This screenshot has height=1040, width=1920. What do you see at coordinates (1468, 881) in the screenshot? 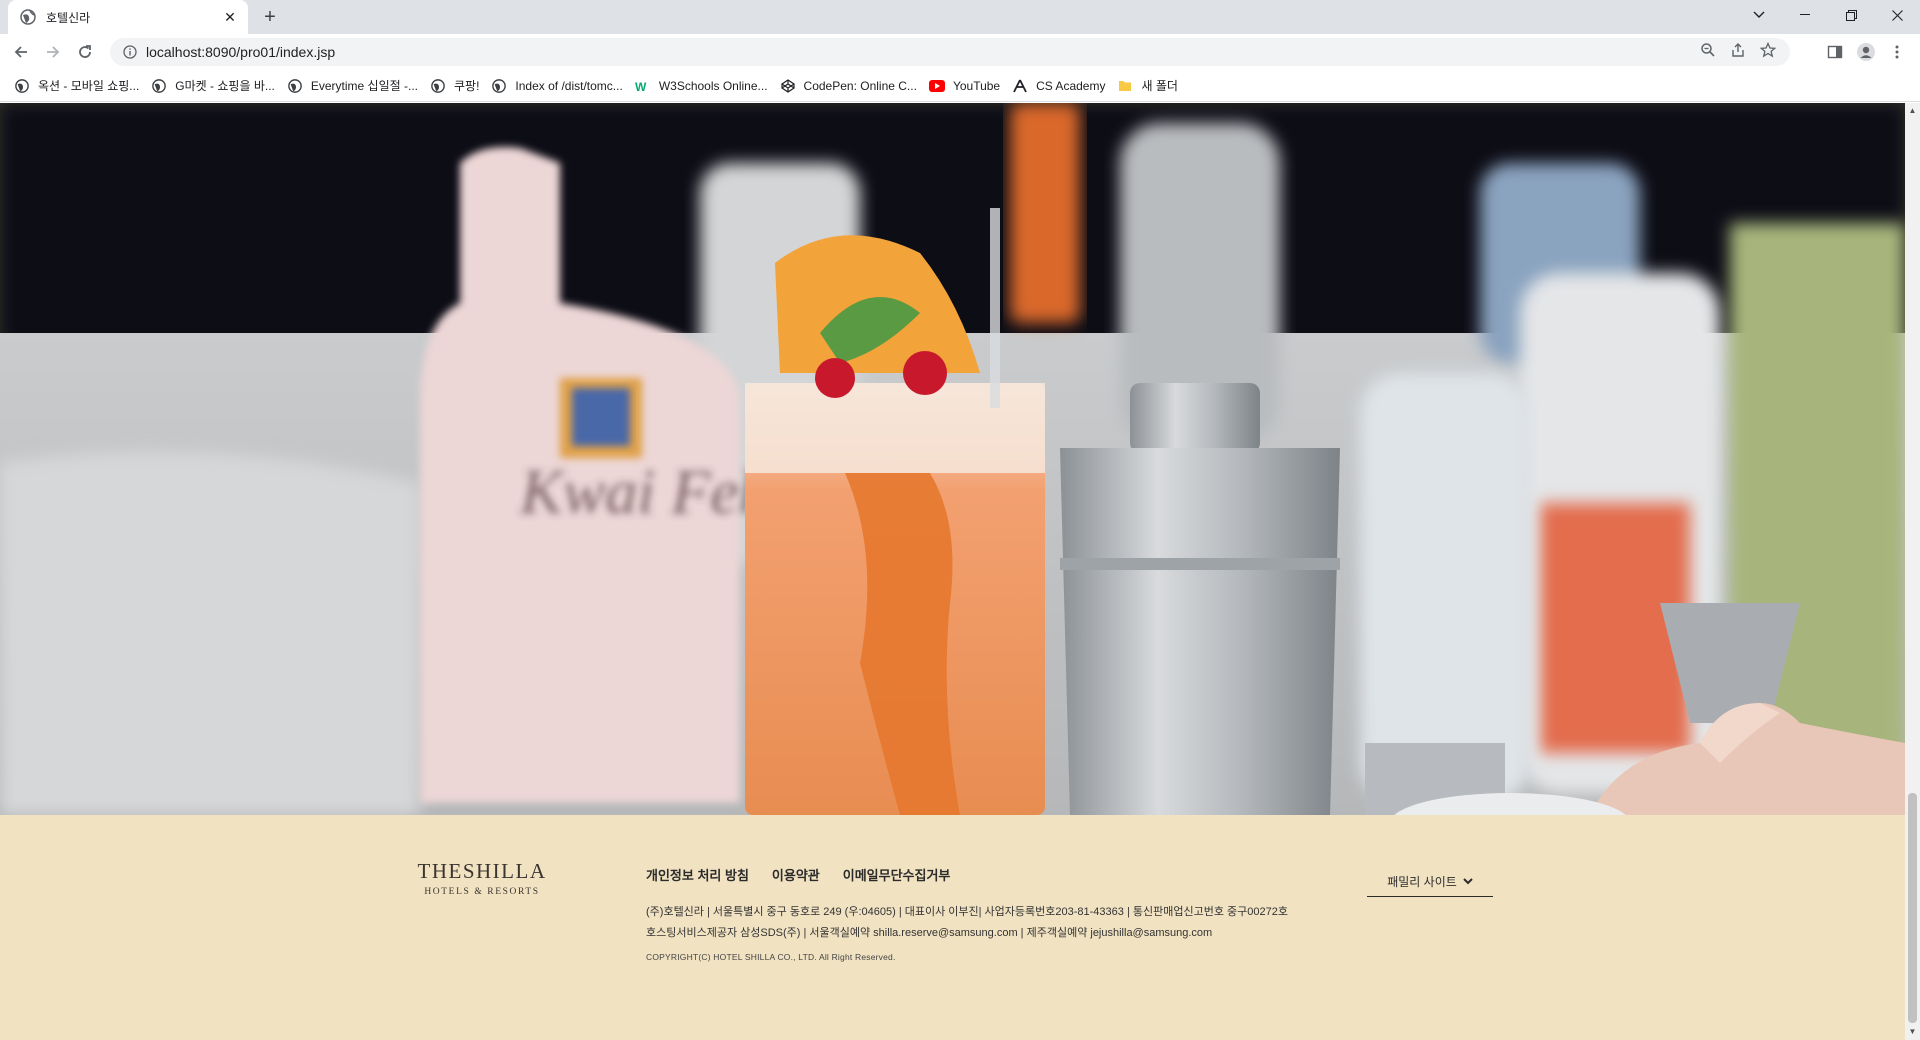
I see `chevron-down-icon` at bounding box center [1468, 881].